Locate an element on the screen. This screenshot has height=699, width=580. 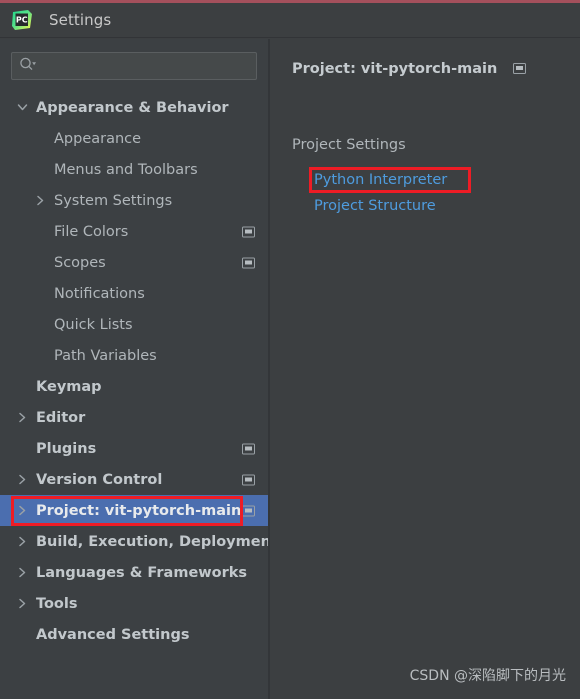
sidebar-item-version-control: Version Control is located at coordinates (134, 479).